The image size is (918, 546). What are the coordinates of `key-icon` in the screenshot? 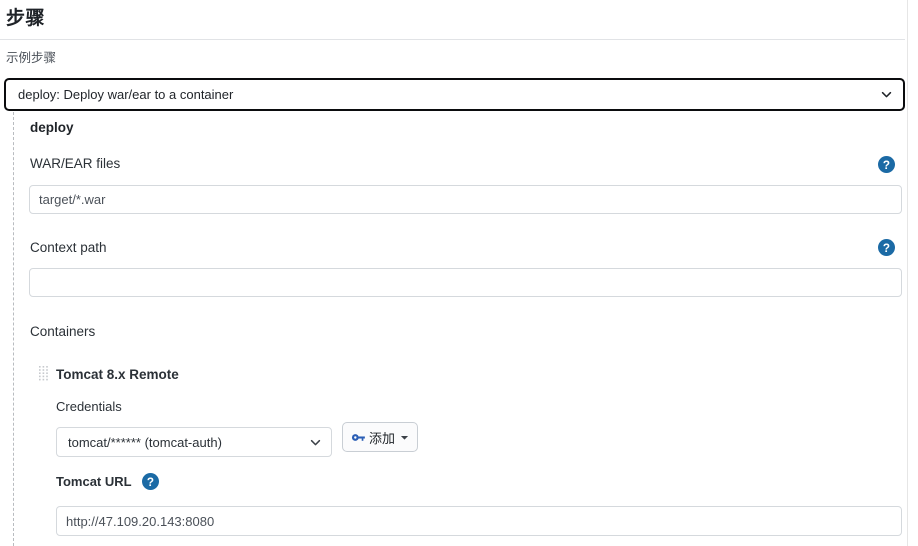 It's located at (358, 437).